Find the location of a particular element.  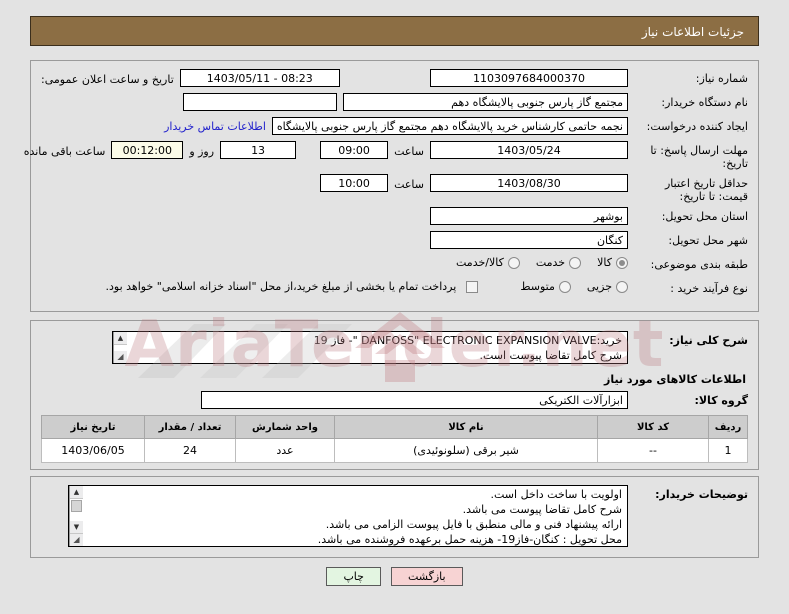

radio-subject-service is located at coordinates (575, 262).